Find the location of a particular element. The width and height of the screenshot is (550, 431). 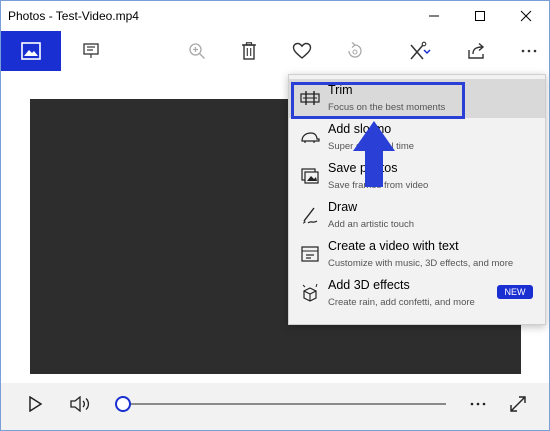

heart-icon is located at coordinates (302, 50).